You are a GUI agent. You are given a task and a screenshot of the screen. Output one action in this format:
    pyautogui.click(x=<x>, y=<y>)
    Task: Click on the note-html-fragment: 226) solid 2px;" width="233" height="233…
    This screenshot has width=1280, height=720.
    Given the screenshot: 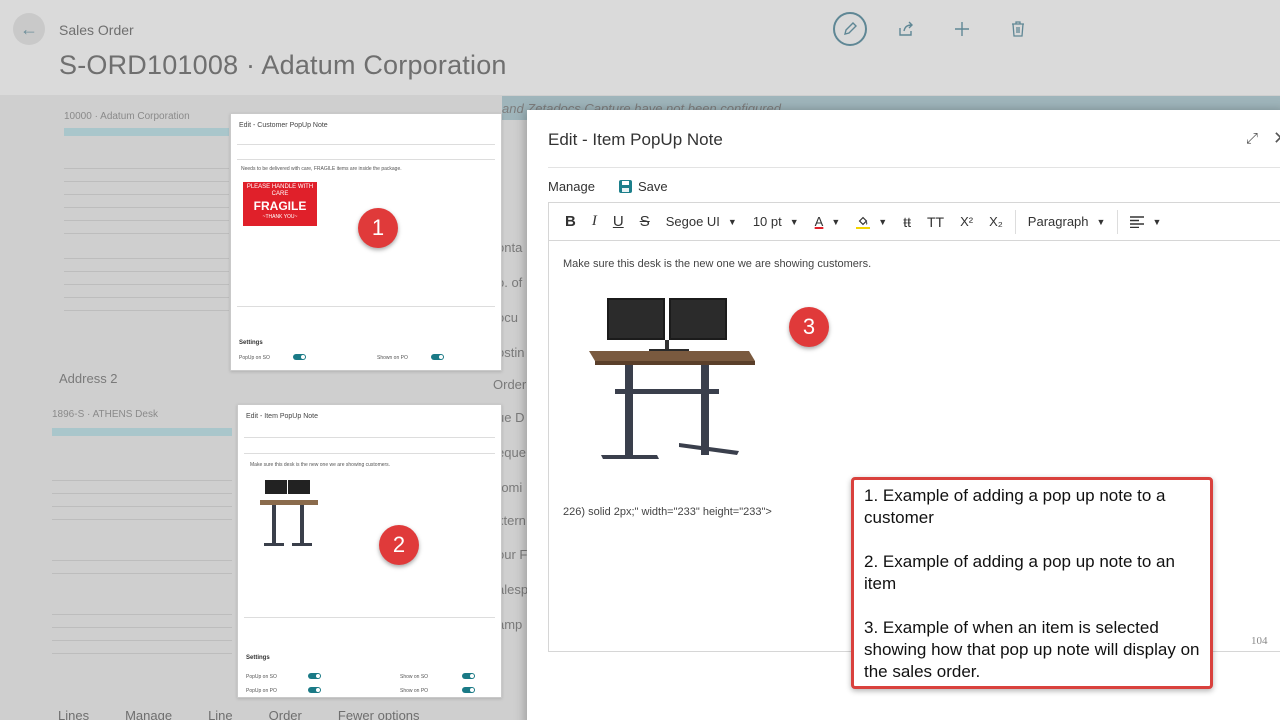 What is the action you would take?
    pyautogui.click(x=667, y=512)
    